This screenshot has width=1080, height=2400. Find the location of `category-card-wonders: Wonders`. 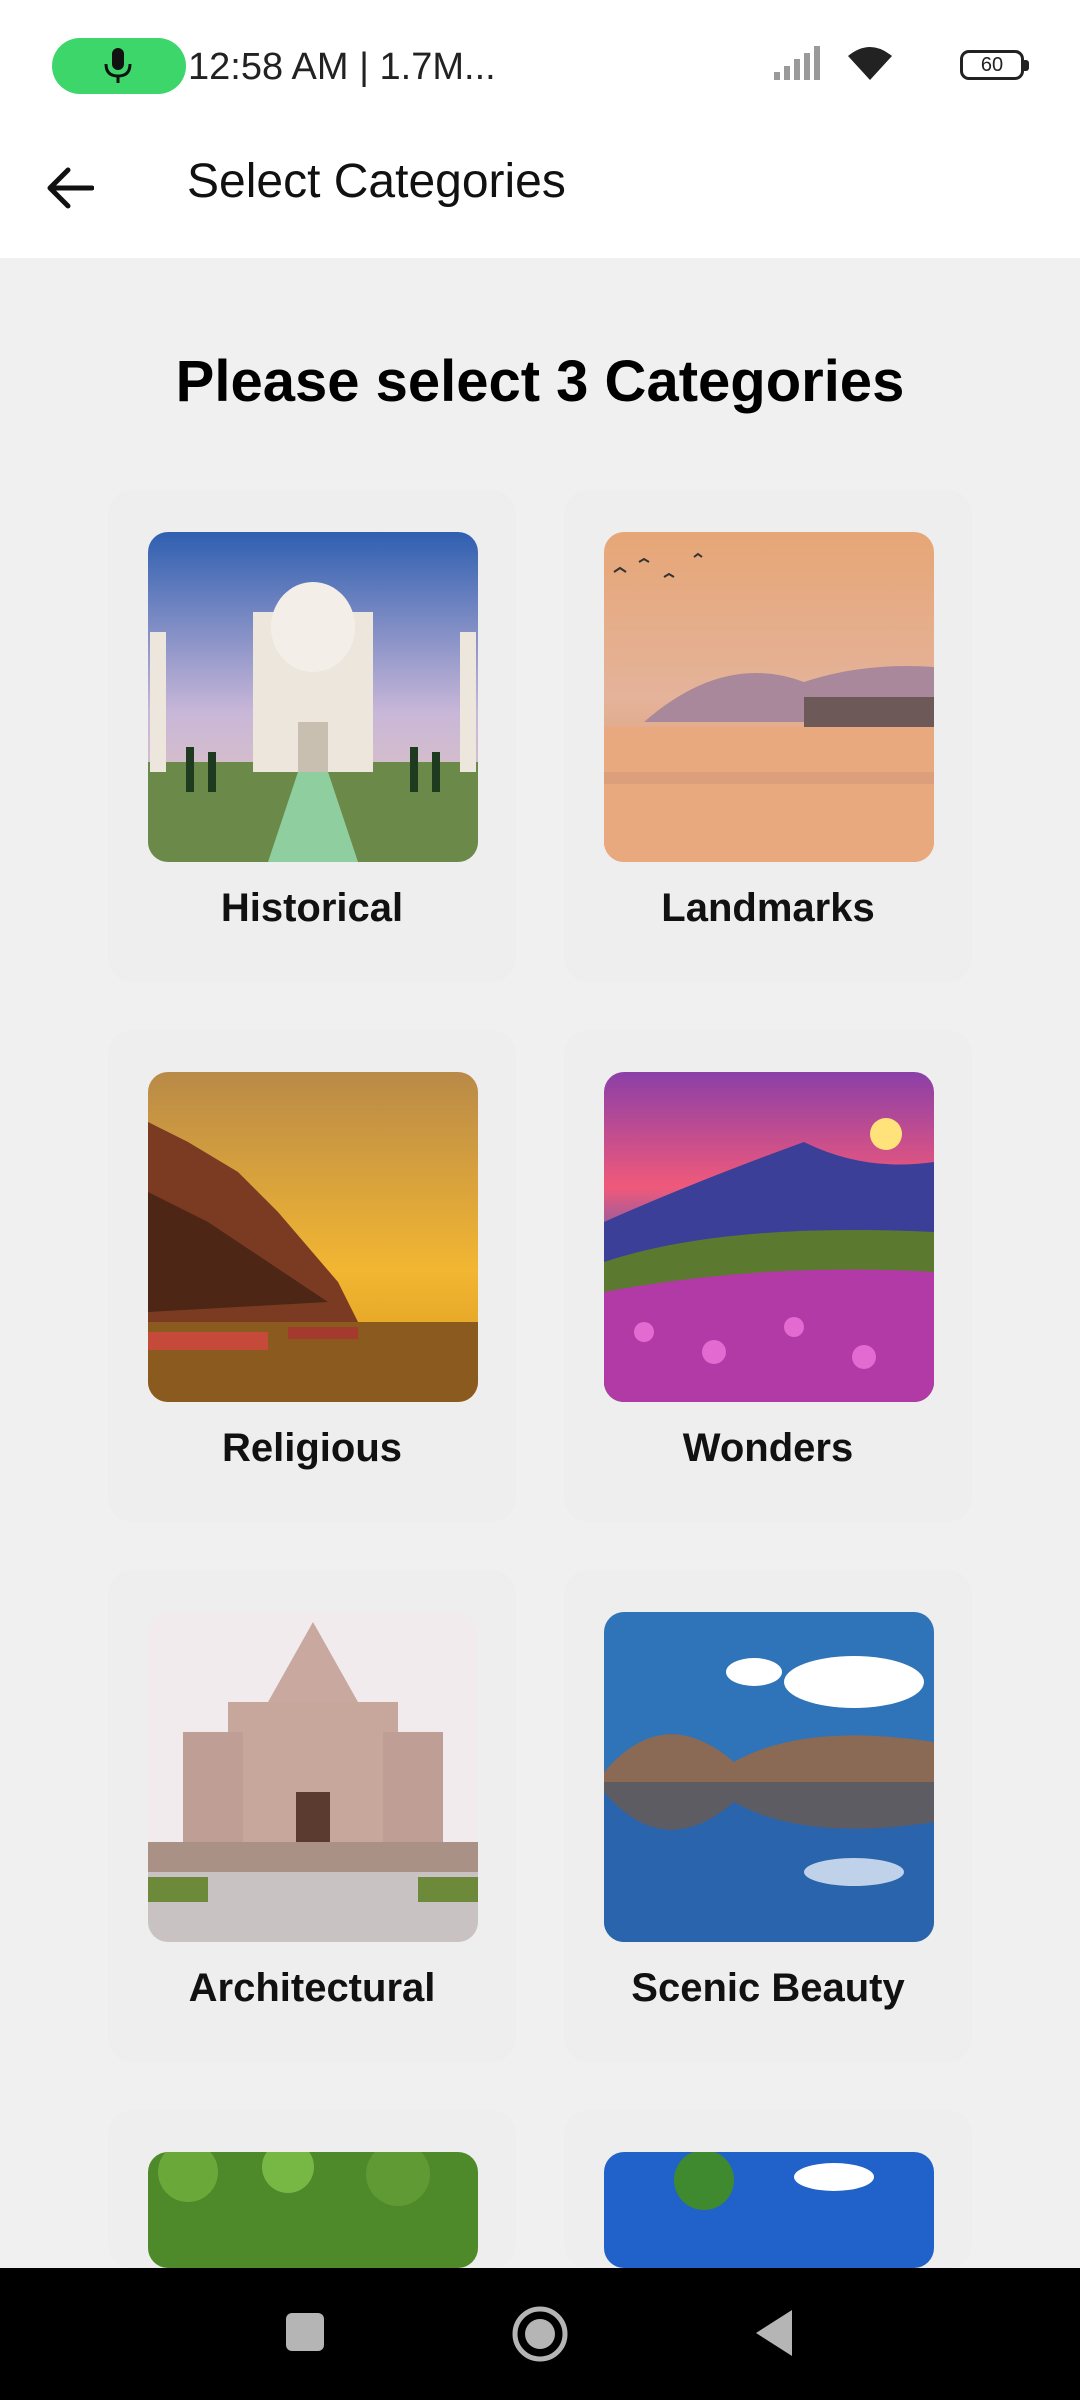

category-card-wonders: Wonders is located at coordinates (768, 1276).